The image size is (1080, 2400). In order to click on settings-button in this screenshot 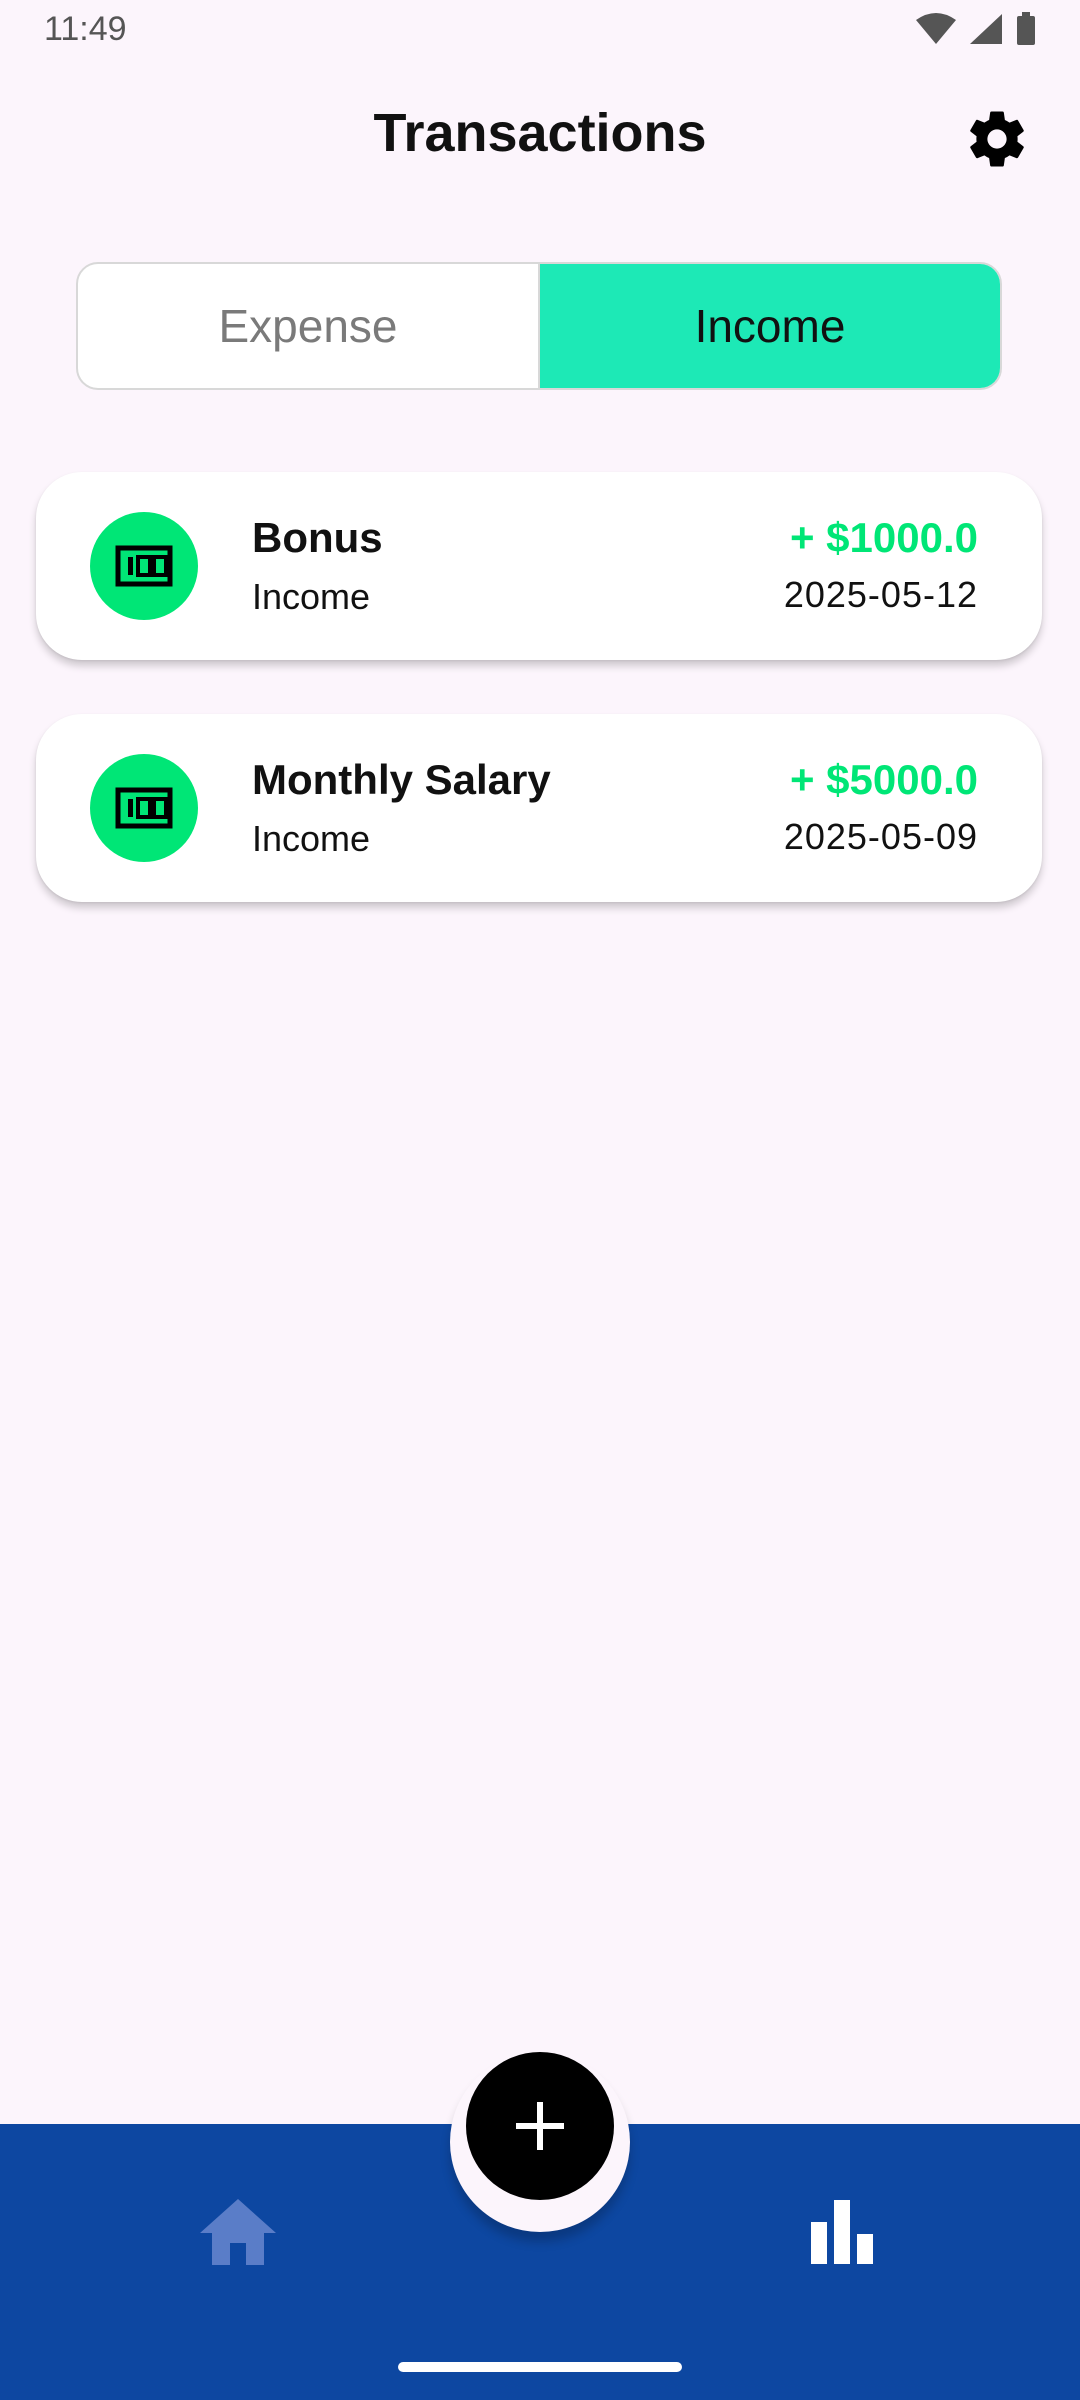, I will do `click(997, 139)`.